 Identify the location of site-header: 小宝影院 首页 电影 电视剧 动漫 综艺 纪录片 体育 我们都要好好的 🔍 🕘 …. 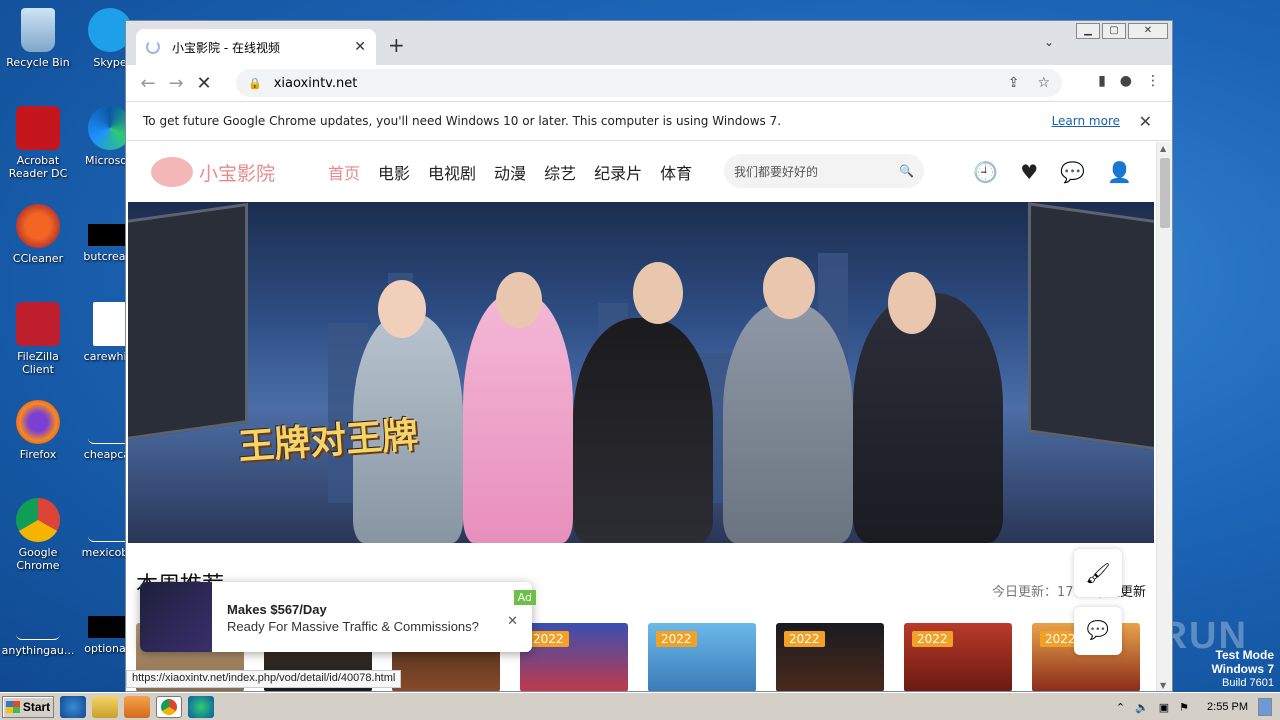
(641, 172).